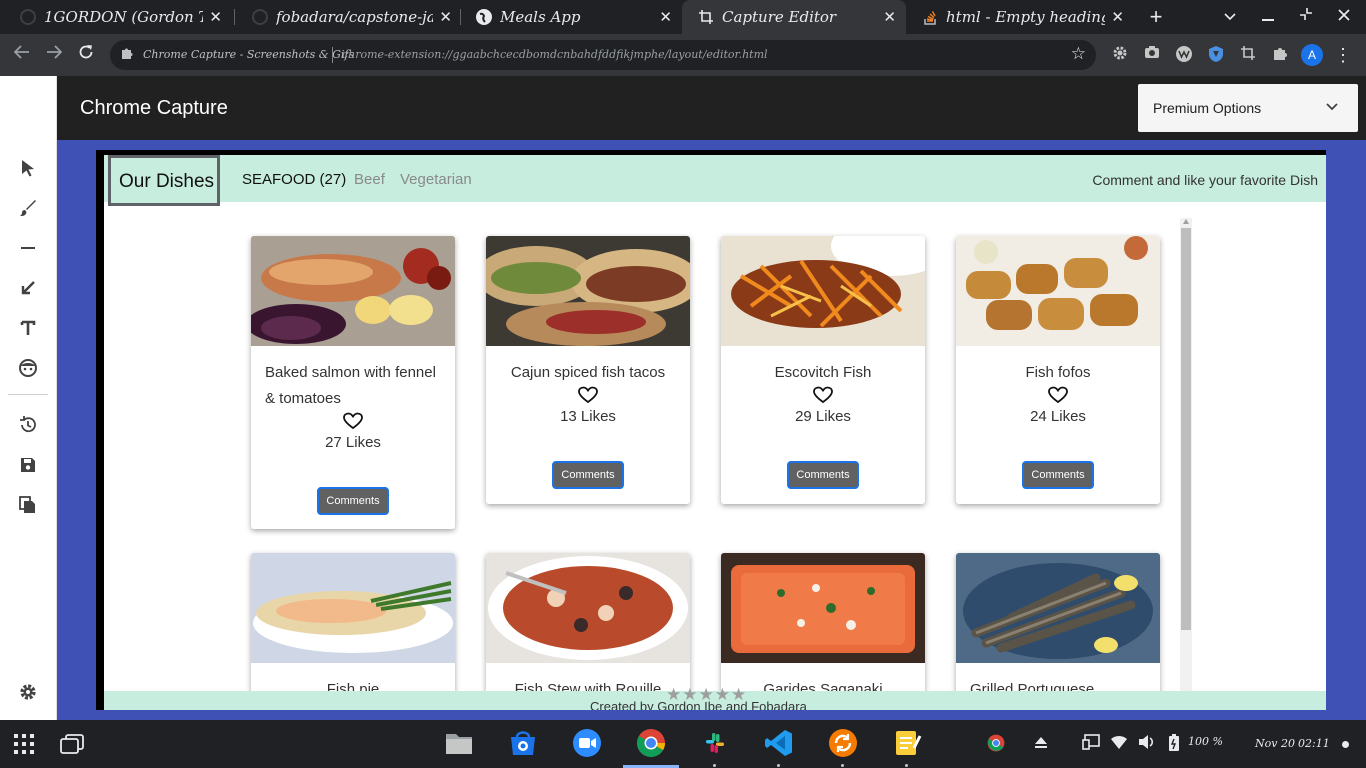 Image resolution: width=1366 pixels, height=768 pixels. What do you see at coordinates (823, 608) in the screenshot?
I see `dish-photo-garides-saganaki` at bounding box center [823, 608].